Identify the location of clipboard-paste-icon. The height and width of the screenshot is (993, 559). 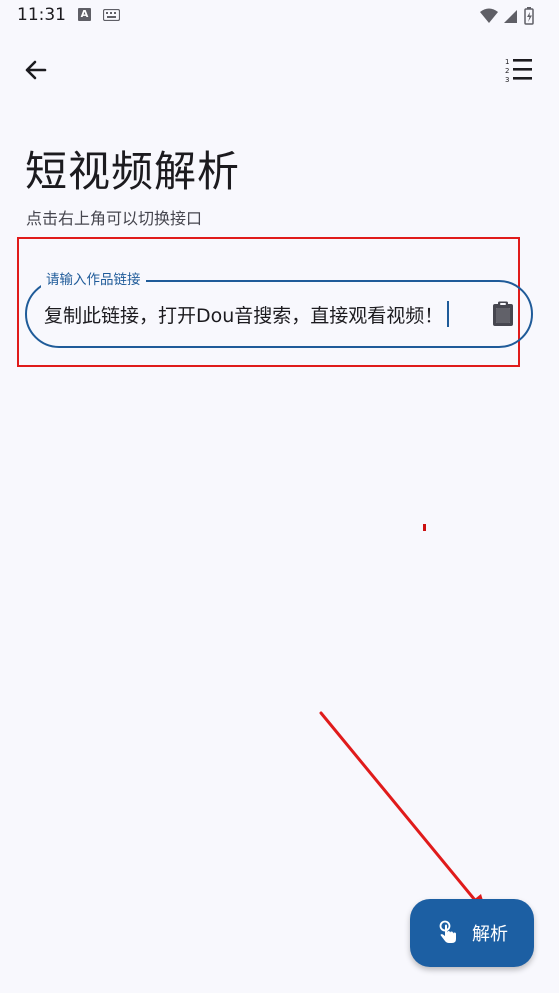
(503, 313).